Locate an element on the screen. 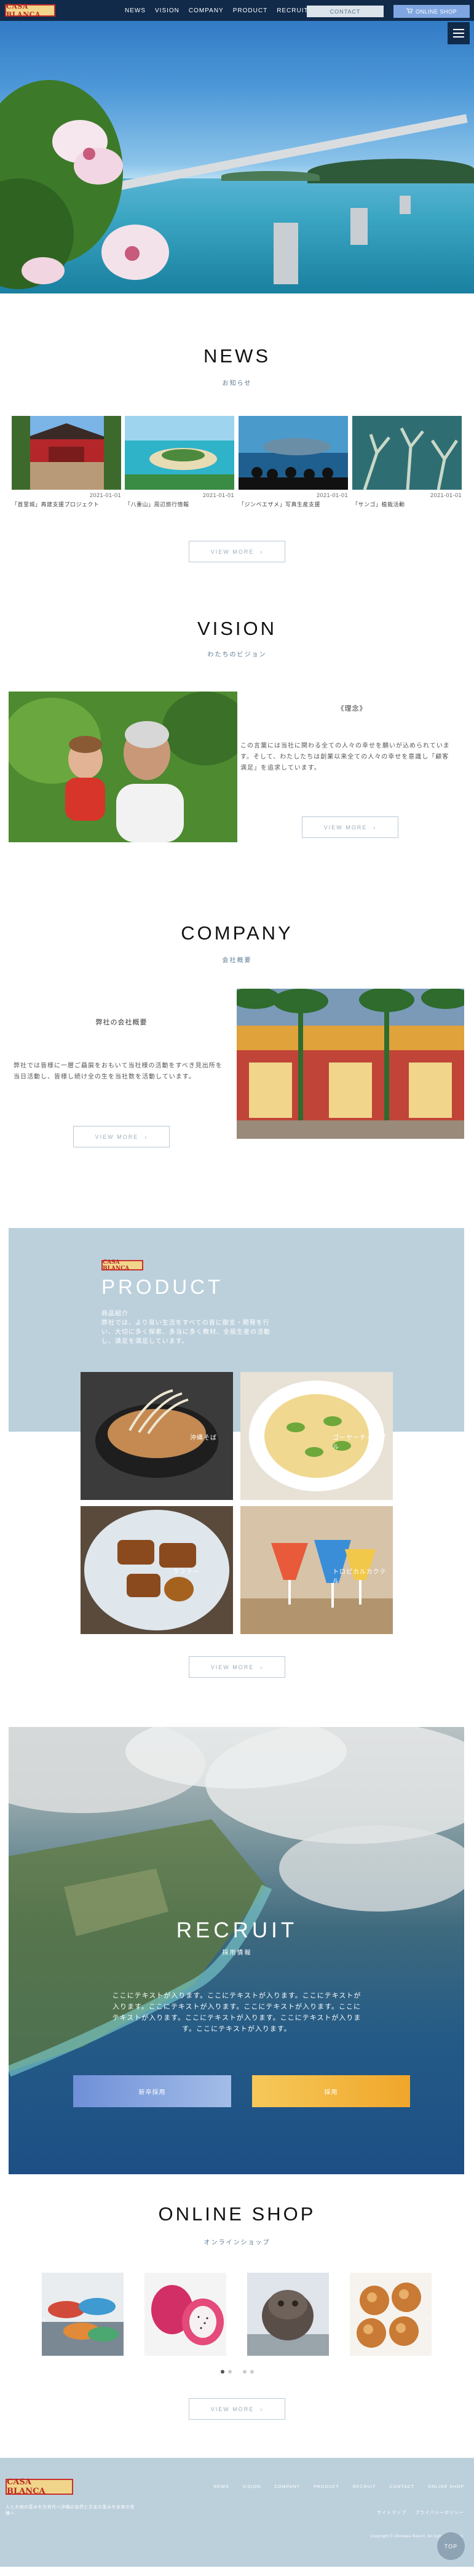  news-card: 2021-01-01 「首里城」再建支援プロジェクト is located at coordinates (67, 462).